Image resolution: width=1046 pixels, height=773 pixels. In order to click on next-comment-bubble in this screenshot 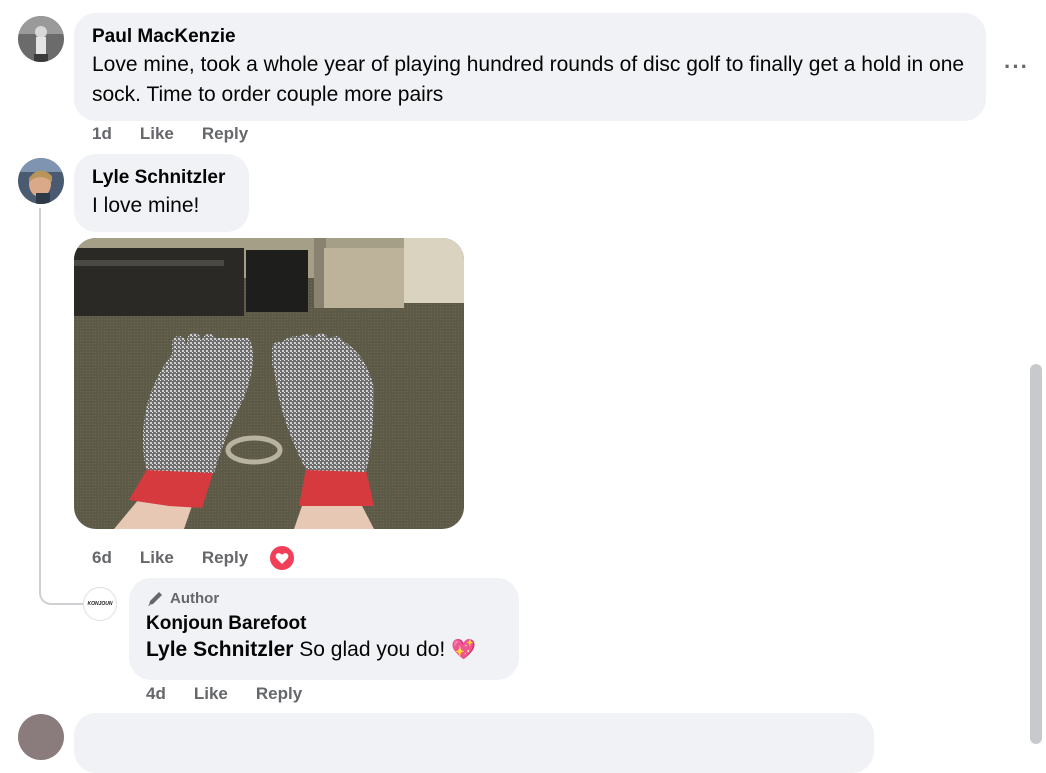, I will do `click(474, 743)`.